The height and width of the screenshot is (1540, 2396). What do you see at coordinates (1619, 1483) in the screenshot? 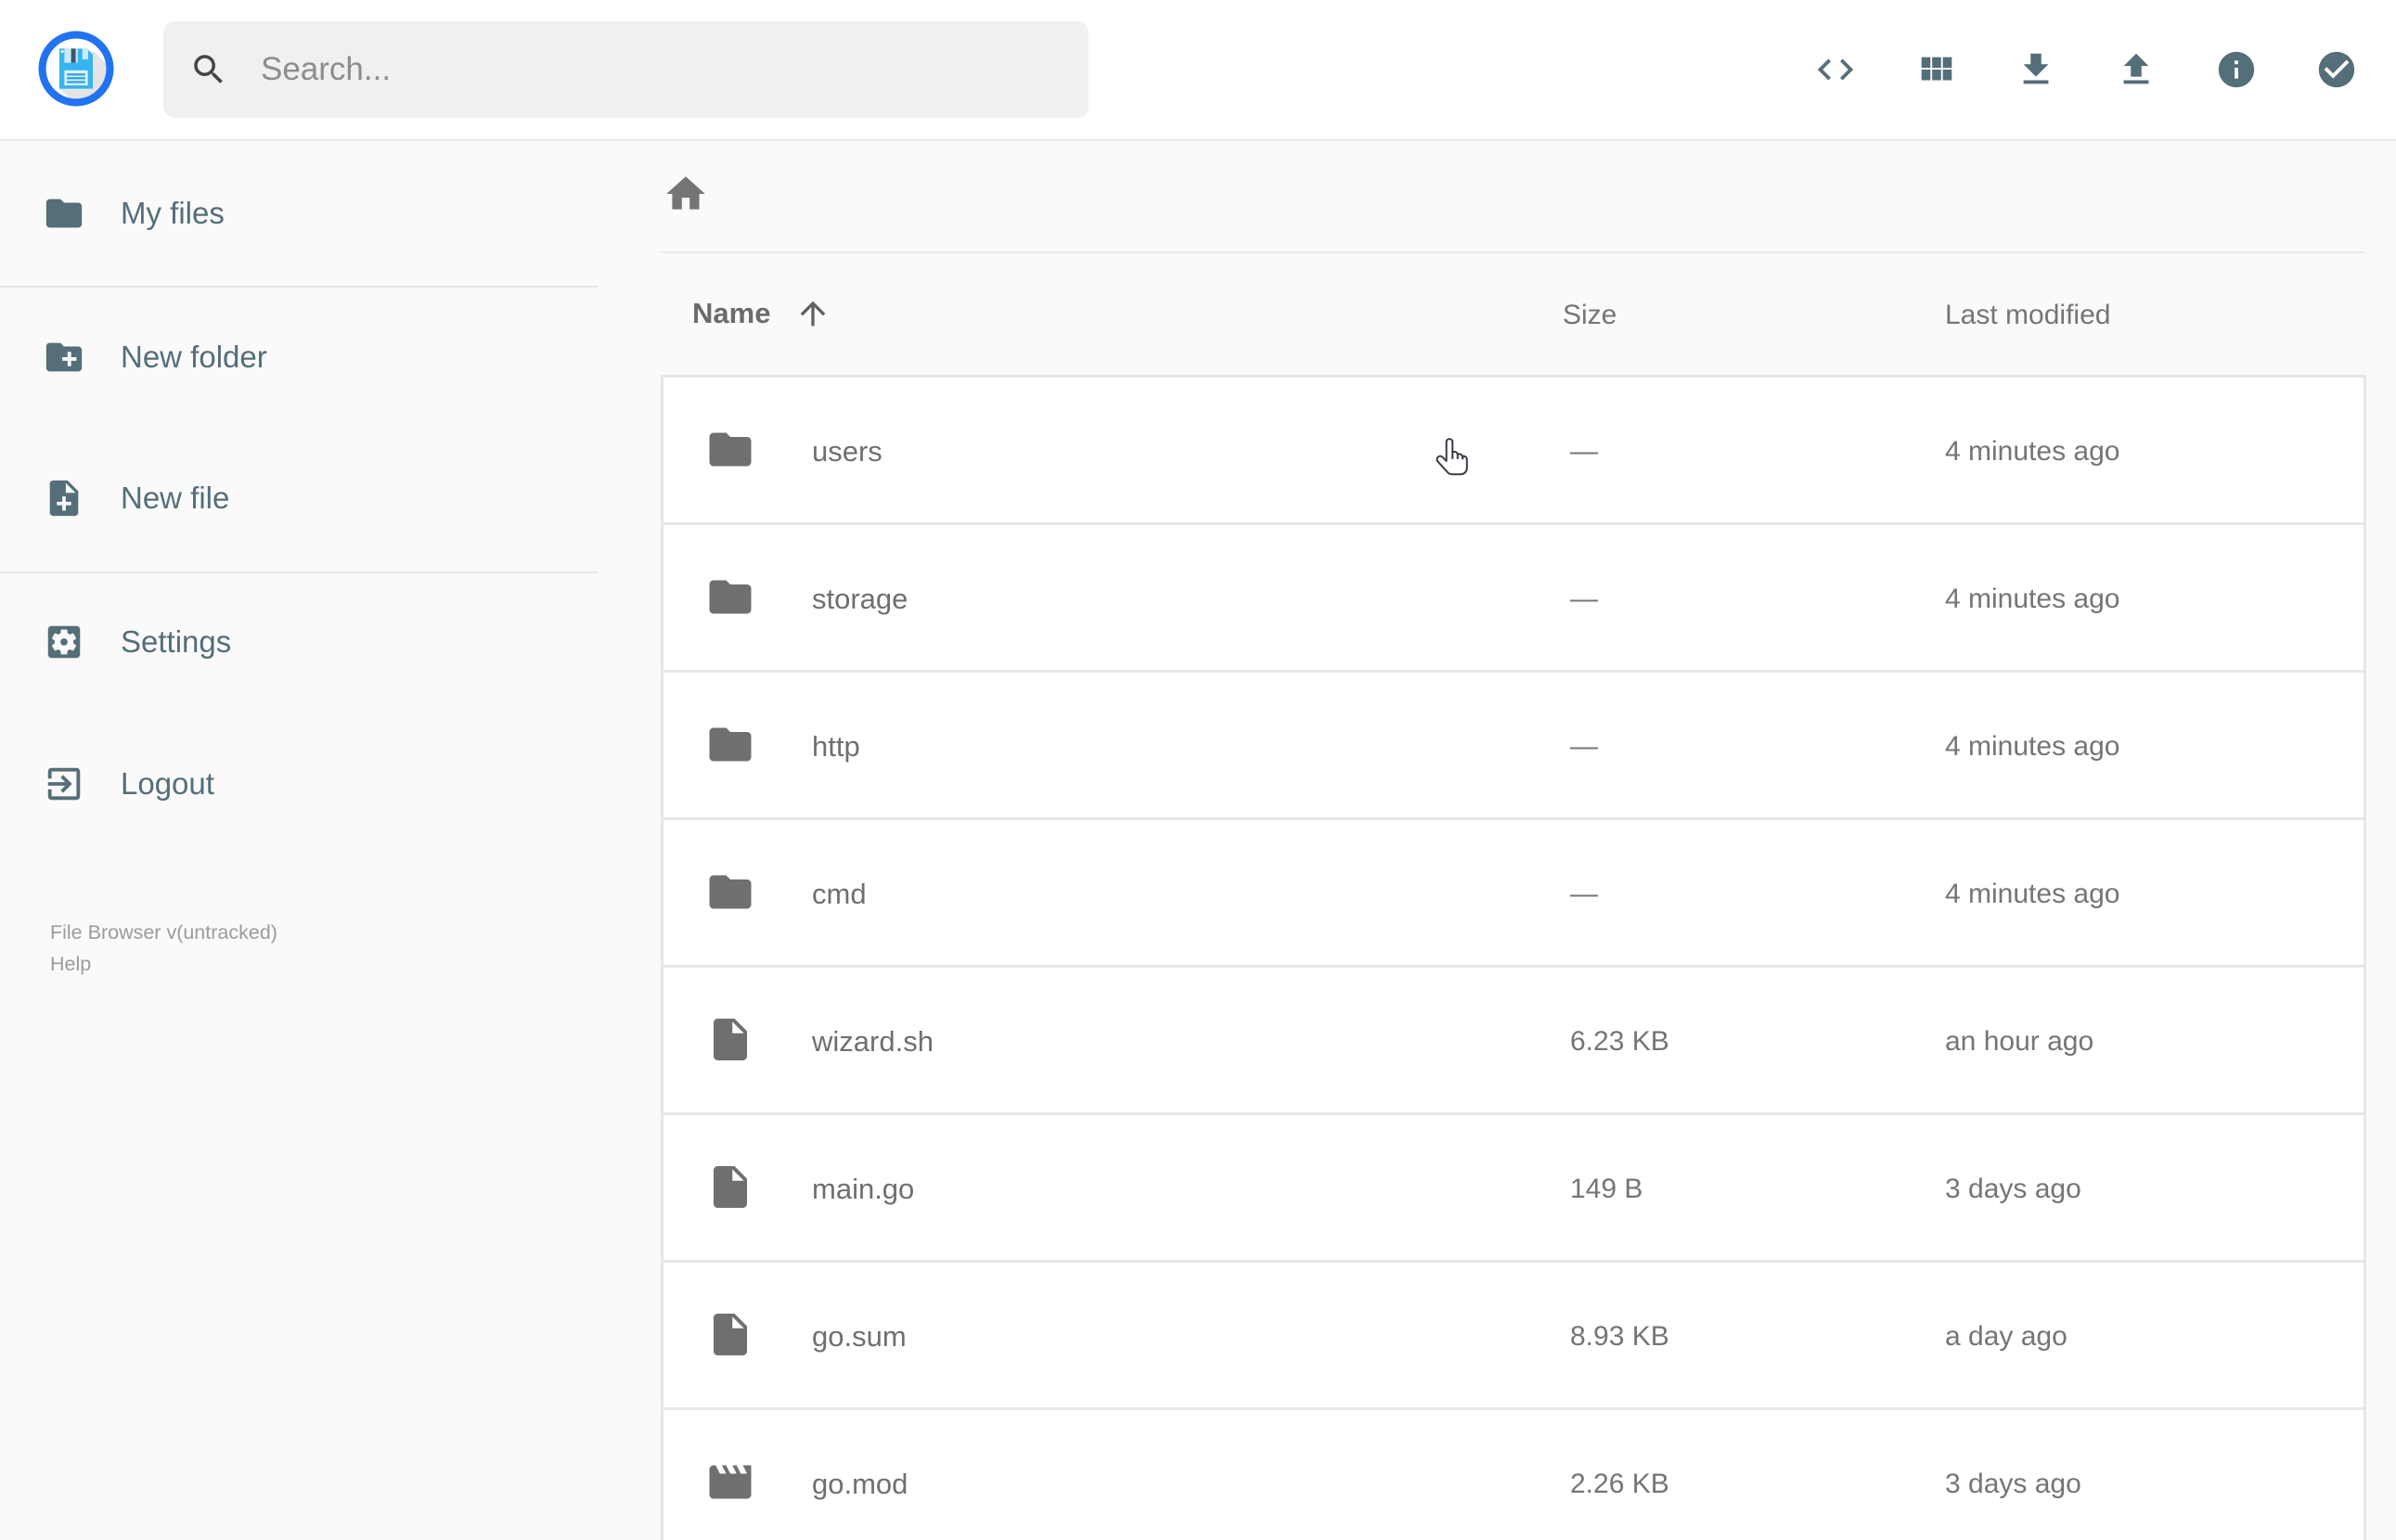
I see `file-size: 2.26 KB` at bounding box center [1619, 1483].